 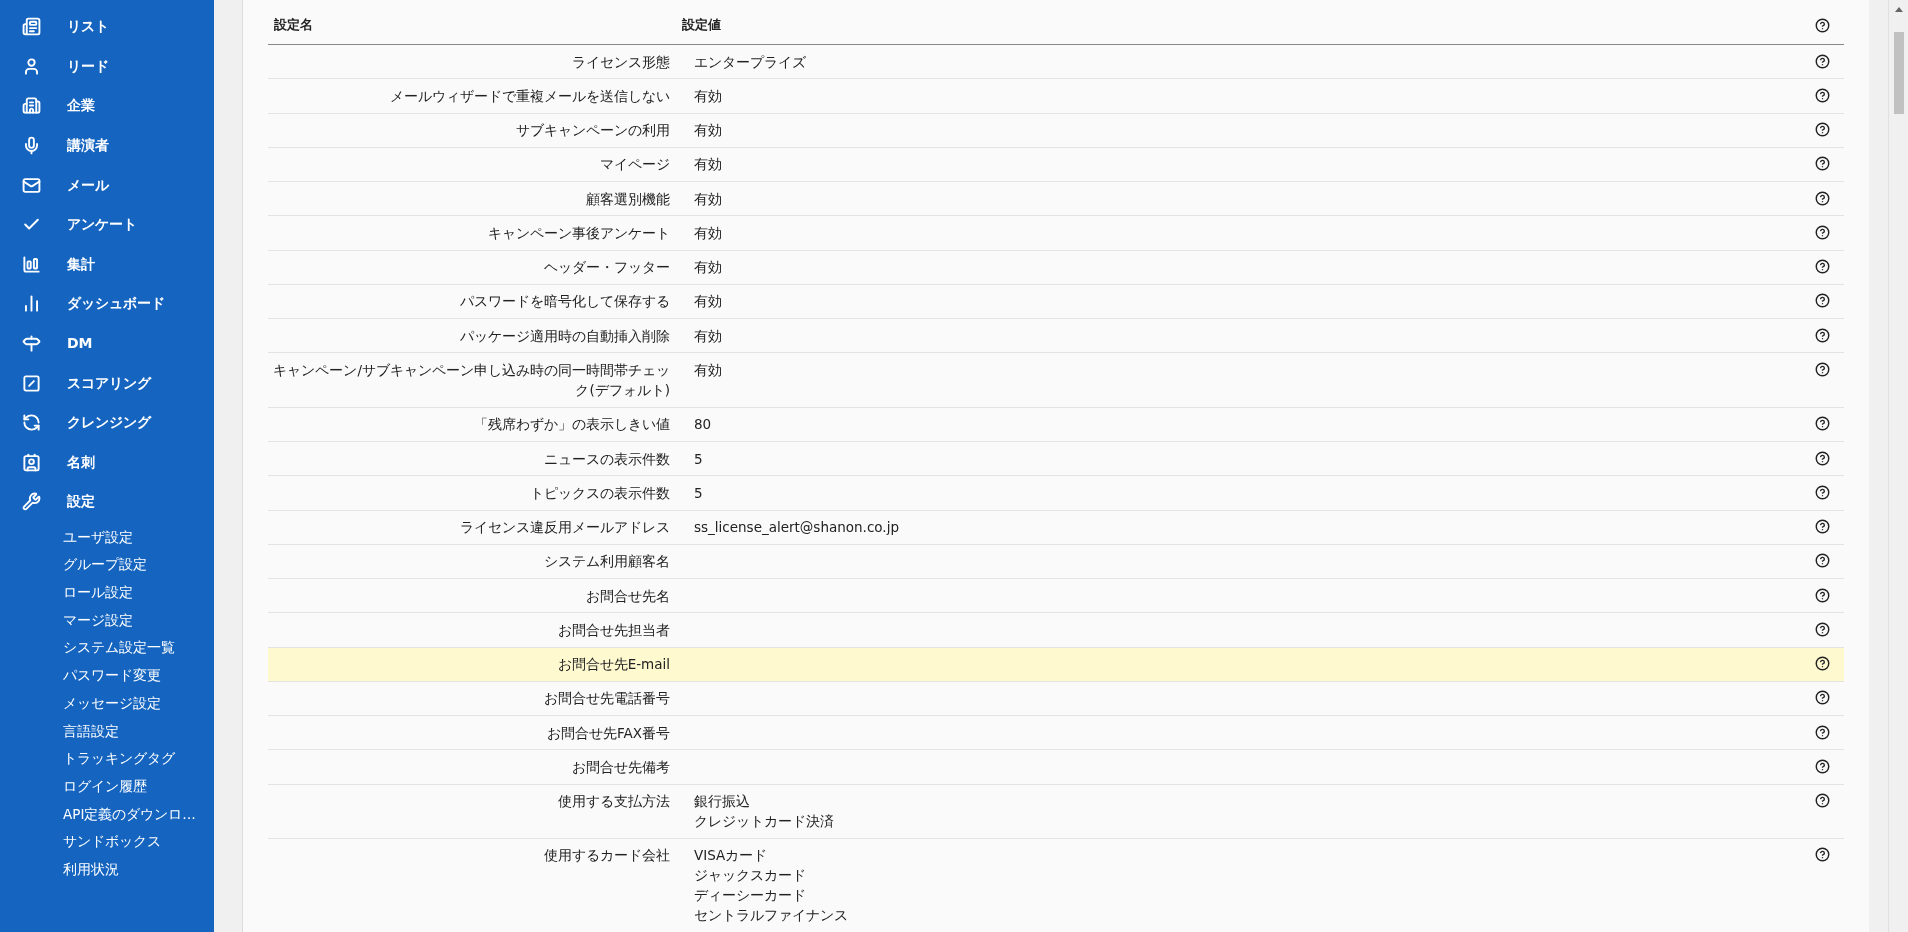 What do you see at coordinates (107, 145) in the screenshot?
I see `sidebar-item: 講演者` at bounding box center [107, 145].